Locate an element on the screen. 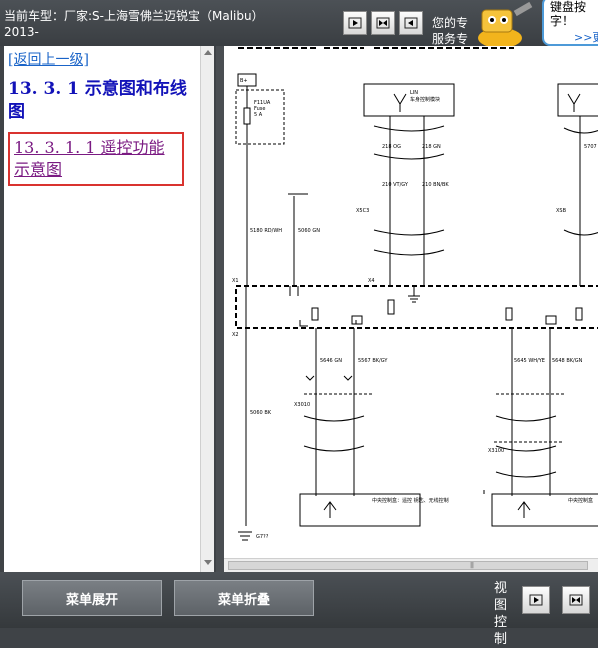 The height and width of the screenshot is (648, 598). more-link: >>更 is located at coordinates (586, 38).